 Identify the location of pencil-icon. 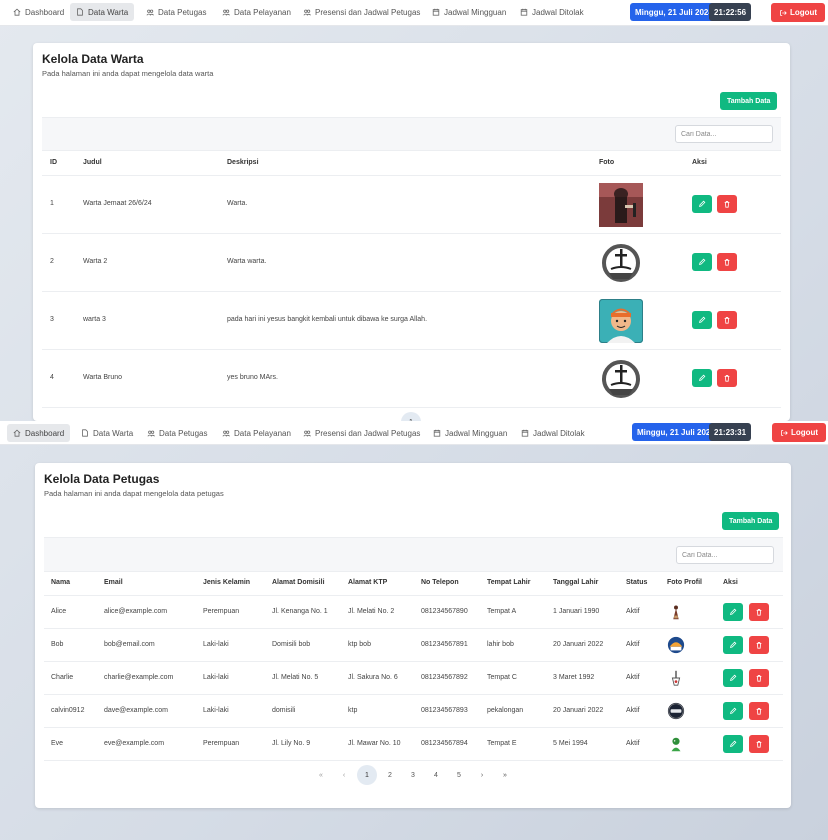
(702, 203).